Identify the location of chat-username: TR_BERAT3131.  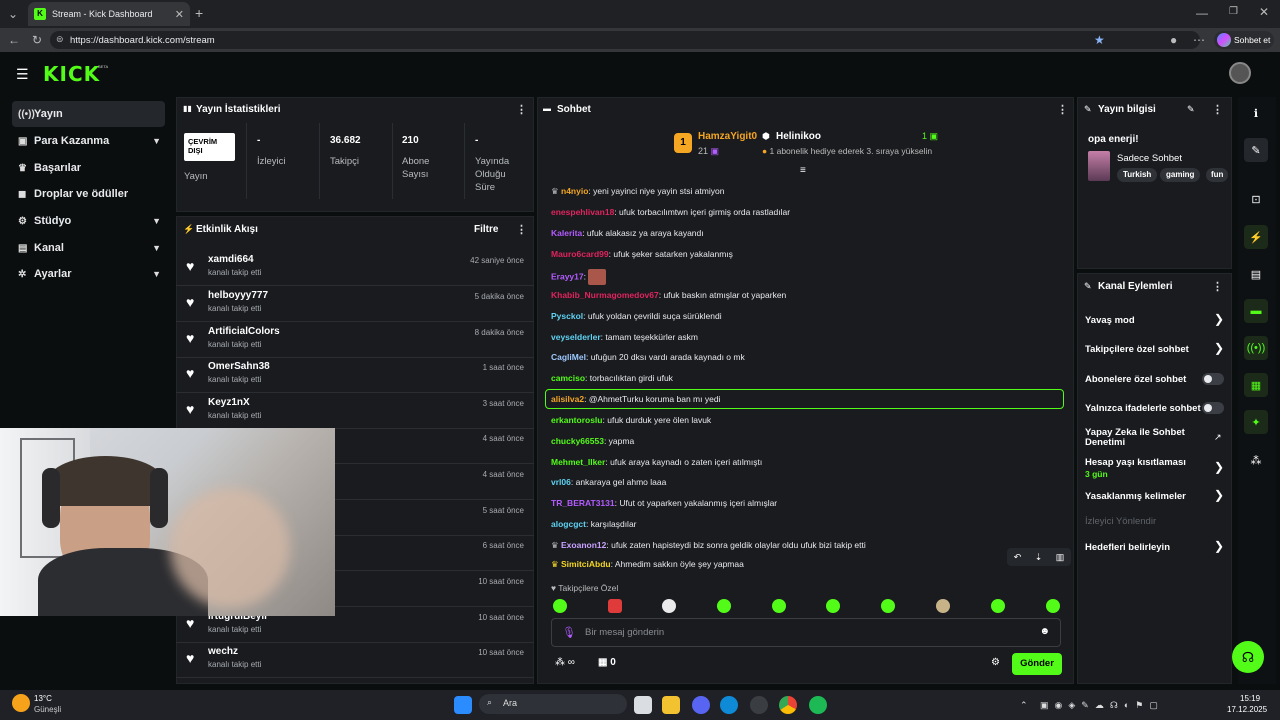
(583, 503).